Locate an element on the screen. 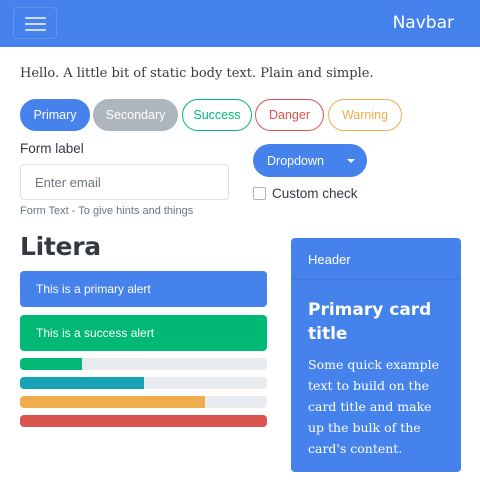 The width and height of the screenshot is (480, 486). primary-alert: This is a primary alert is located at coordinates (143, 289).